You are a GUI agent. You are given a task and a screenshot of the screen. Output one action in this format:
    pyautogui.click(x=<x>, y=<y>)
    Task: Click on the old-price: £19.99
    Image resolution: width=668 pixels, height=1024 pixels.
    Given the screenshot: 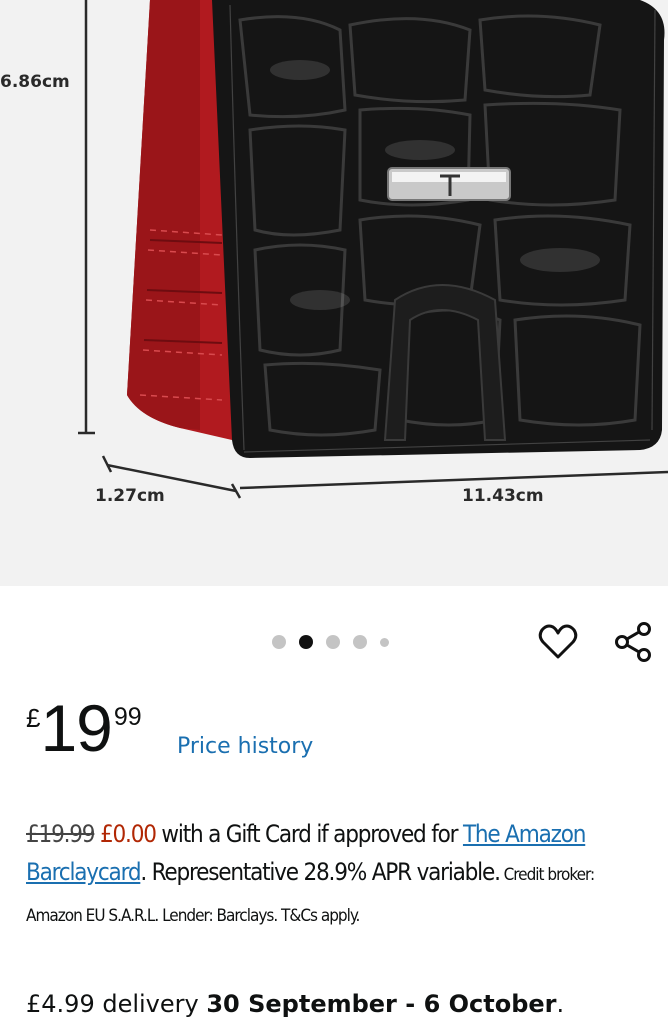 What is the action you would take?
    pyautogui.click(x=61, y=834)
    